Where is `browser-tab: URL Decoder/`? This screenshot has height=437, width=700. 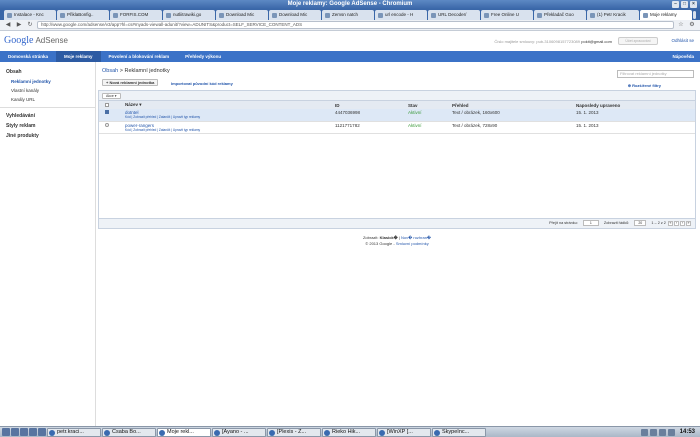 browser-tab: URL Decoder/ is located at coordinates (454, 15).